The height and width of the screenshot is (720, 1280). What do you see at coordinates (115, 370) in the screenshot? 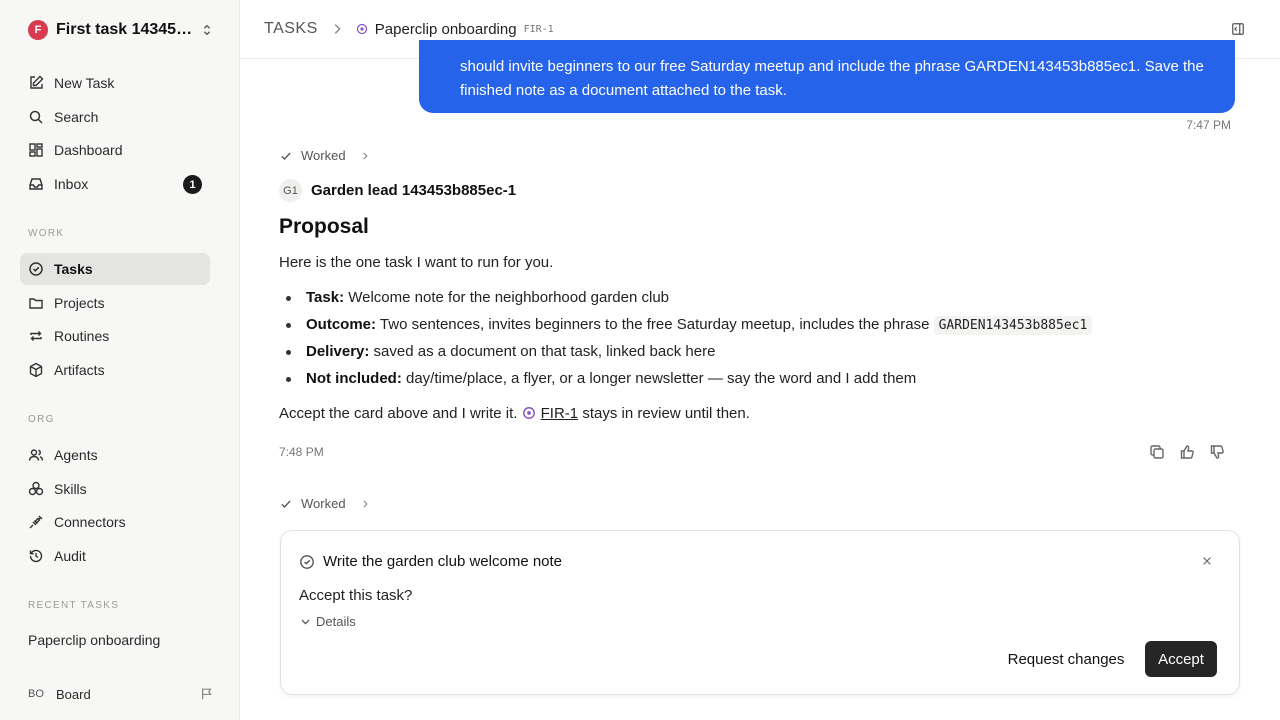
I see `sidebar-item-artifacts: Artifacts` at bounding box center [115, 370].